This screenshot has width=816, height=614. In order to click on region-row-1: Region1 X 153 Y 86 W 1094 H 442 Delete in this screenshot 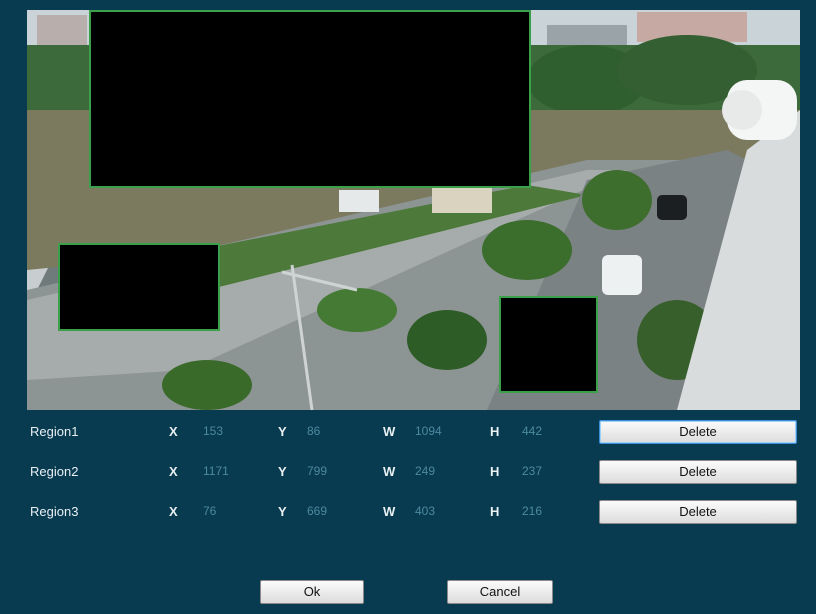, I will do `click(408, 433)`.